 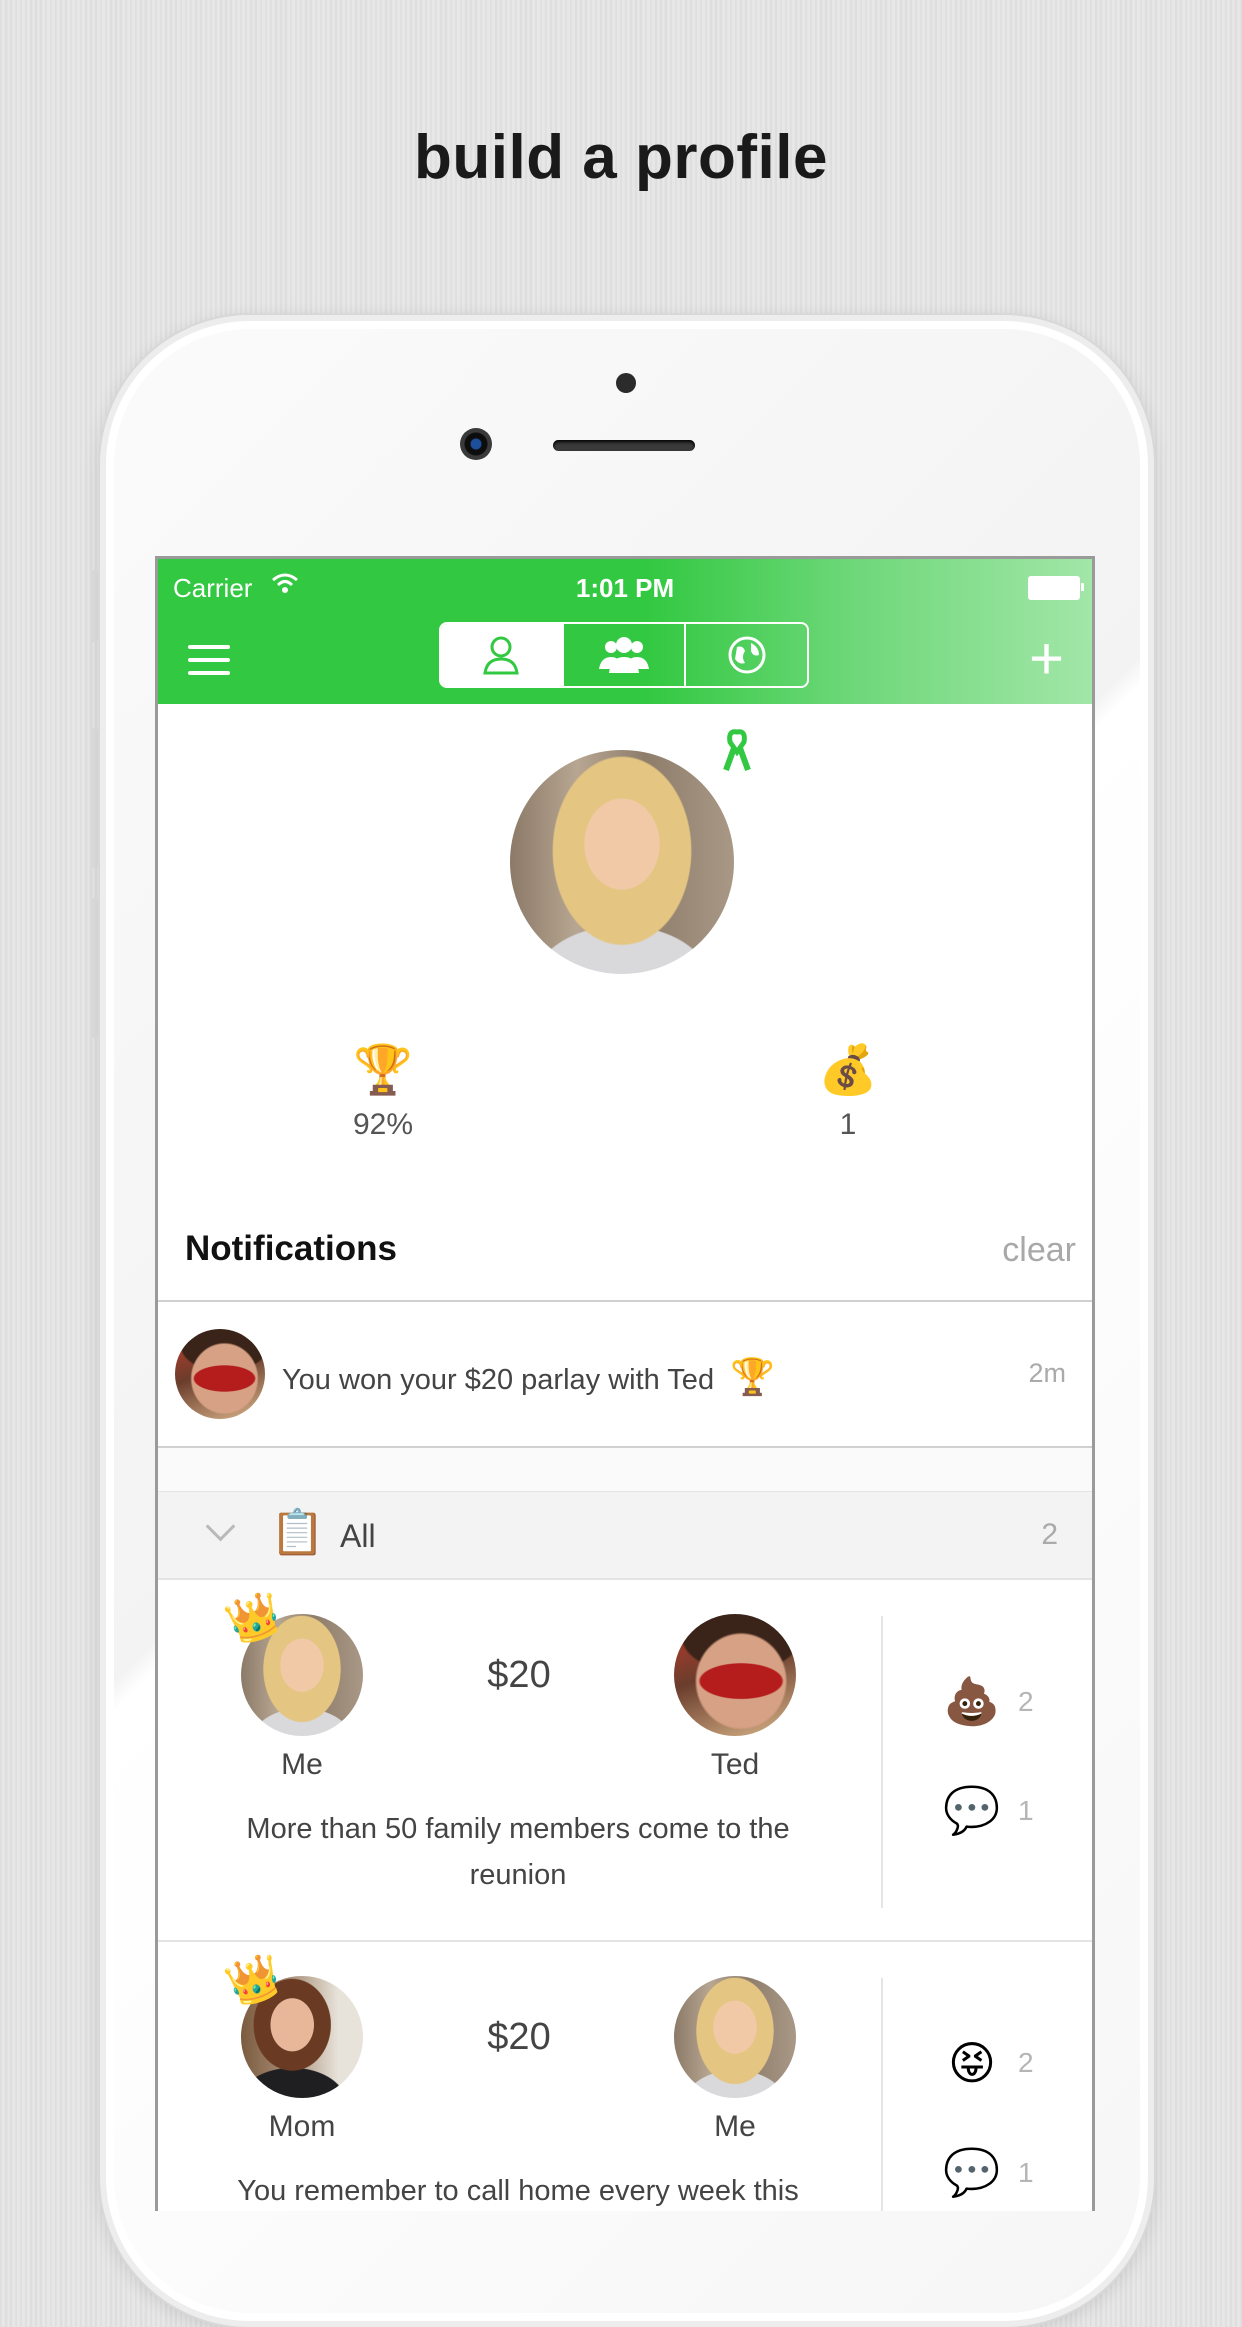 I want to click on ribbon-icon, so click(x=737, y=755).